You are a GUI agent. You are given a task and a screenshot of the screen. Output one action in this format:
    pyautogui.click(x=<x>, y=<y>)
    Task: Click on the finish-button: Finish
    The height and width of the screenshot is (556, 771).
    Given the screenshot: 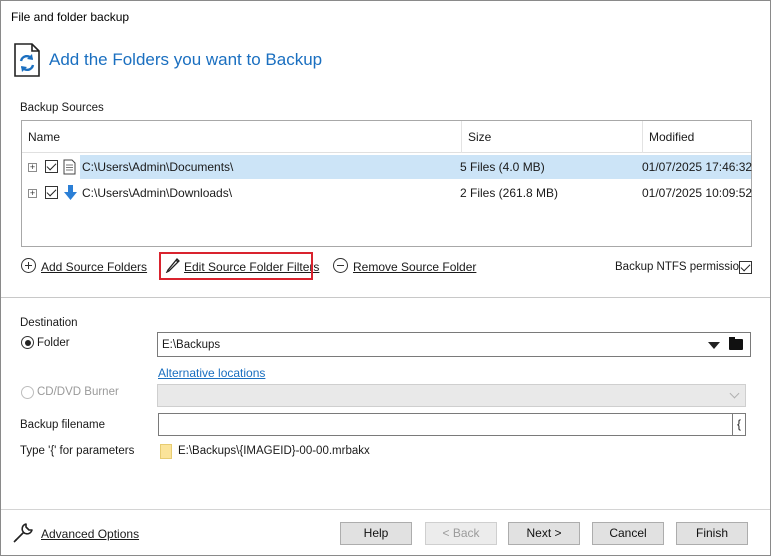 What is the action you would take?
    pyautogui.click(x=712, y=533)
    